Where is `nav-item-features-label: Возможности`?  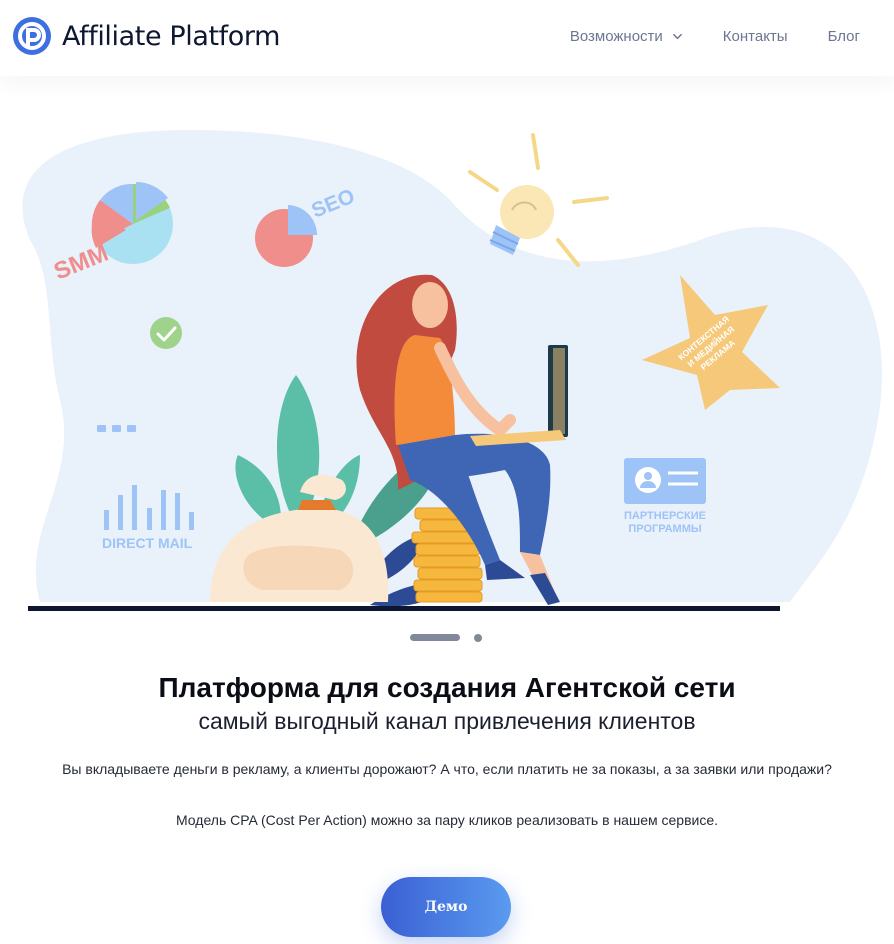
nav-item-features-label: Возможности is located at coordinates (616, 36).